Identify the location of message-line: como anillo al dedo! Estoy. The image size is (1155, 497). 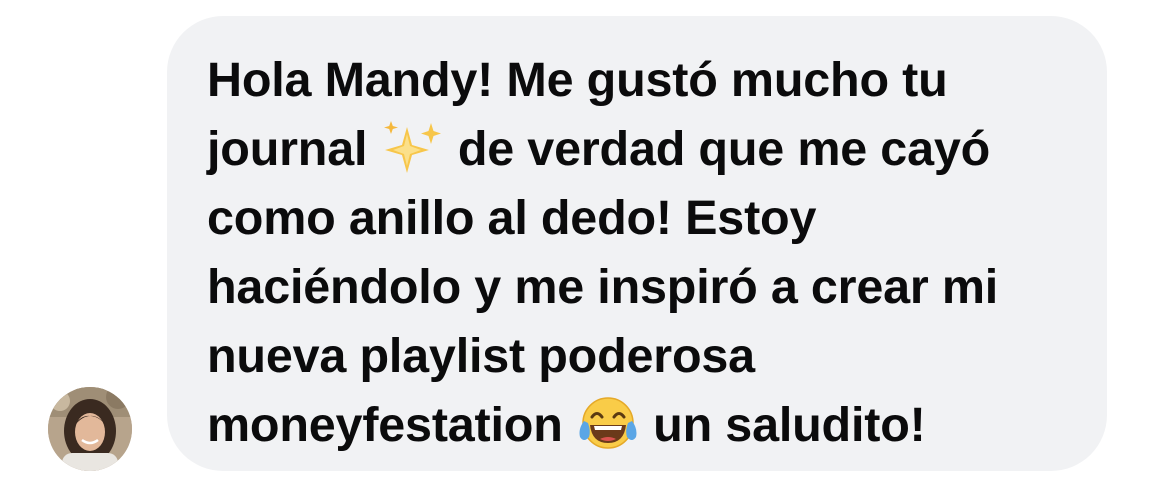
(512, 218).